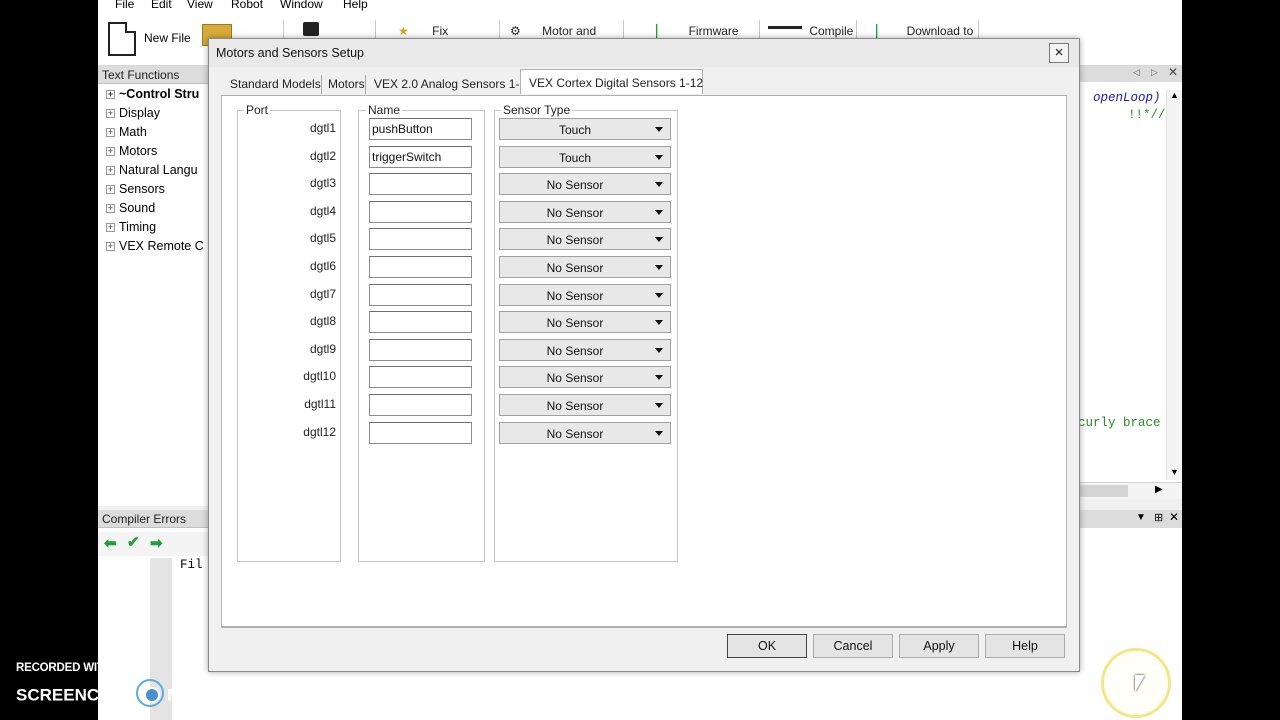 The height and width of the screenshot is (720, 1280). Describe the element at coordinates (301, 5) in the screenshot. I see `menu-window: Window` at that location.